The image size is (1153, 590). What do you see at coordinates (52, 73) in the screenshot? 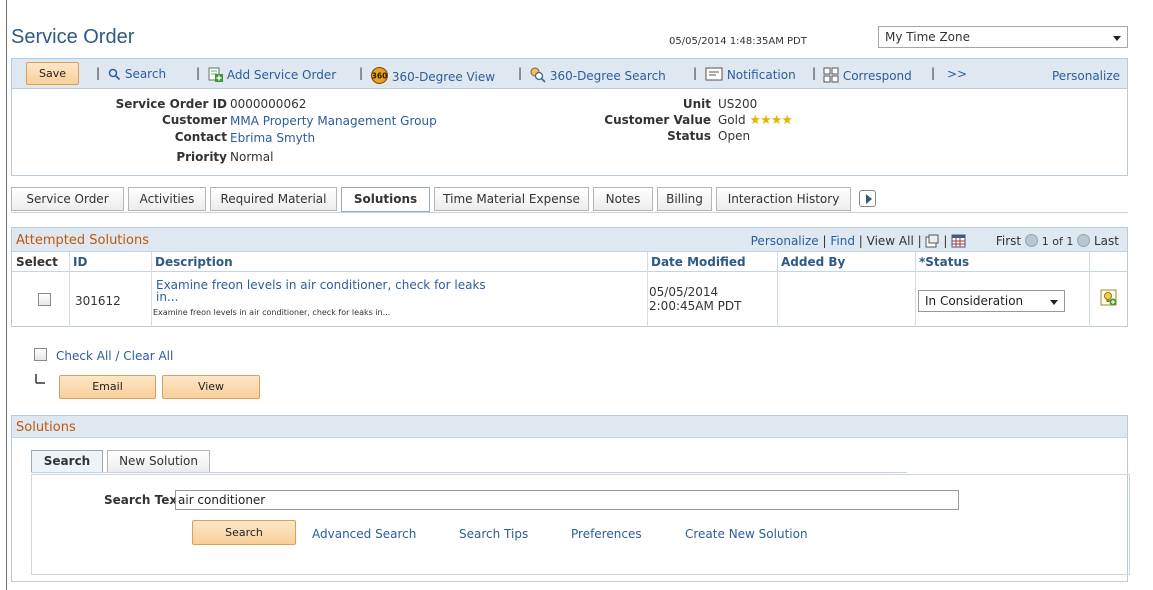
I see `save-button: Save` at bounding box center [52, 73].